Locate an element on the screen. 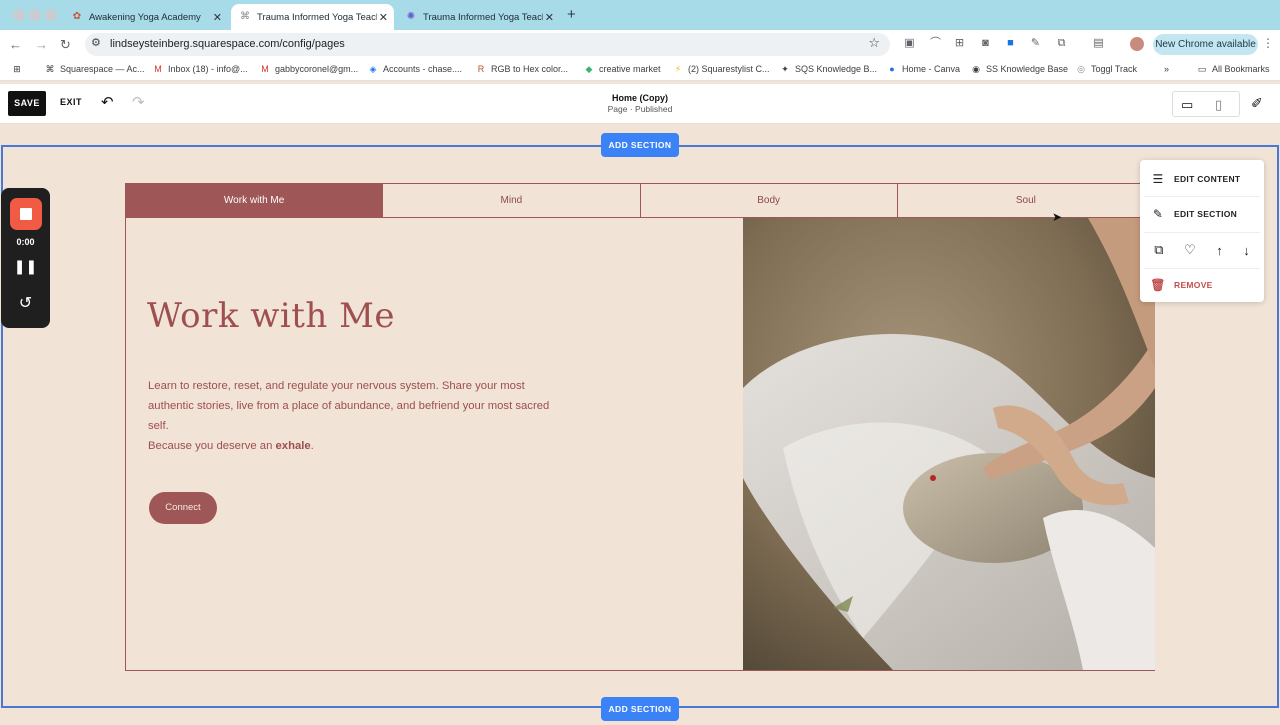 This screenshot has width=1280, height=725. tab-mind: Mind is located at coordinates (512, 200).